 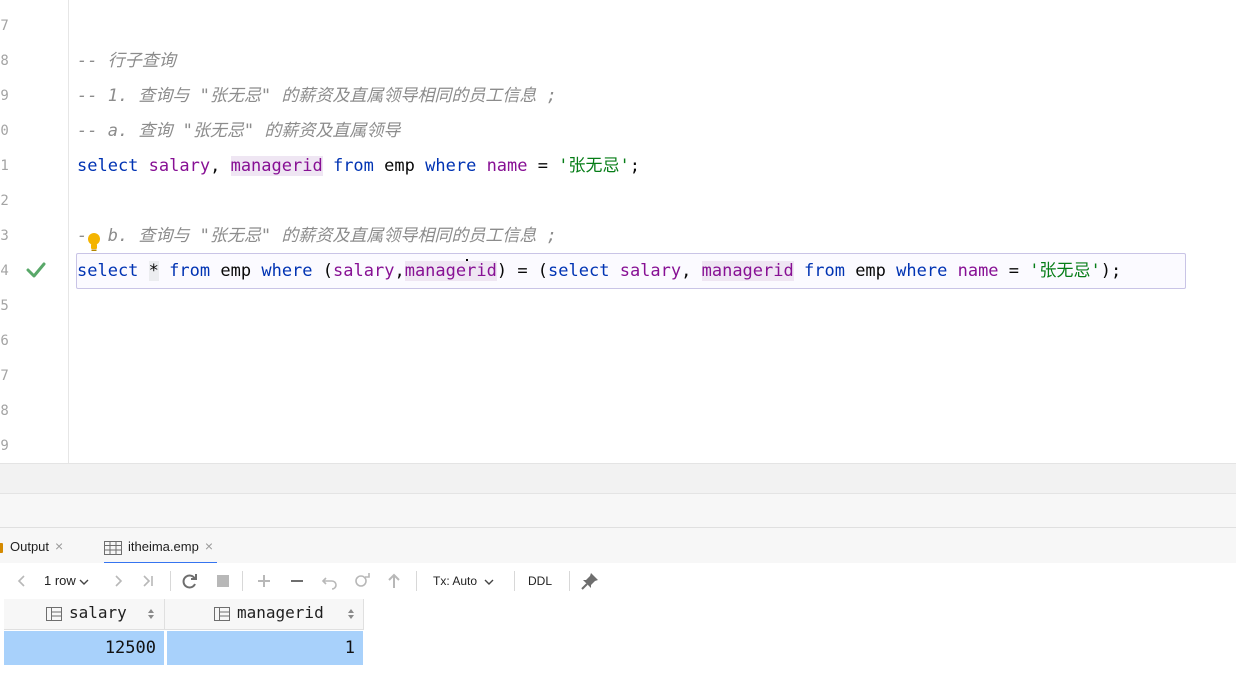 I want to click on refresh-icon, so click(x=190, y=581).